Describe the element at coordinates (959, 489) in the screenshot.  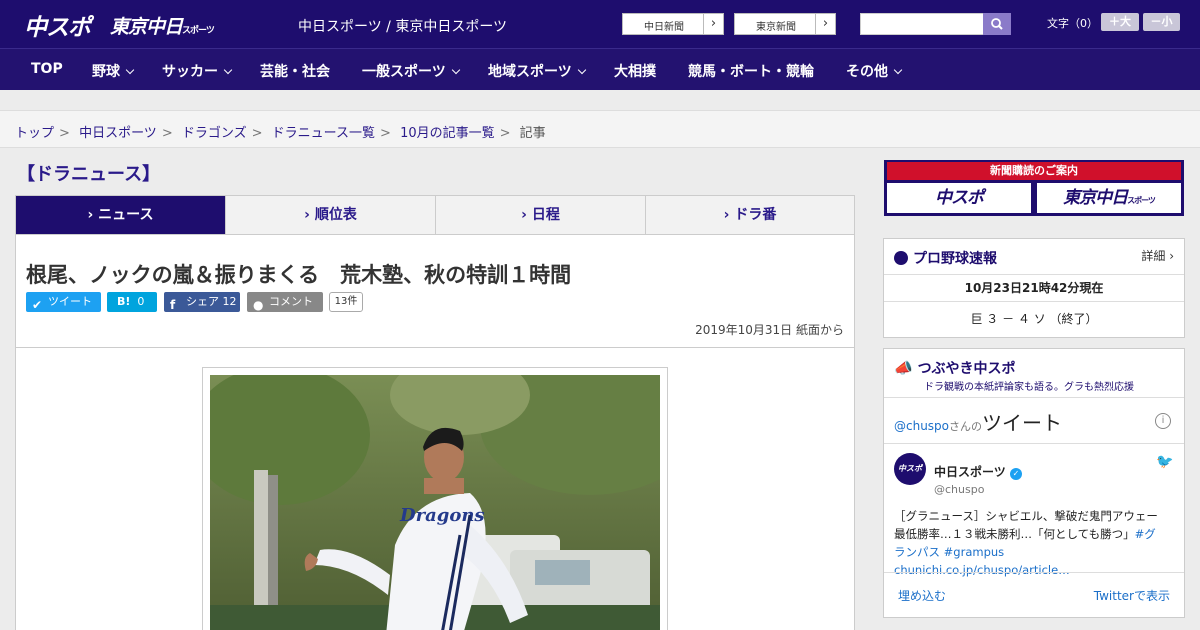
I see `tweet-account-handle: @chuspo` at that location.